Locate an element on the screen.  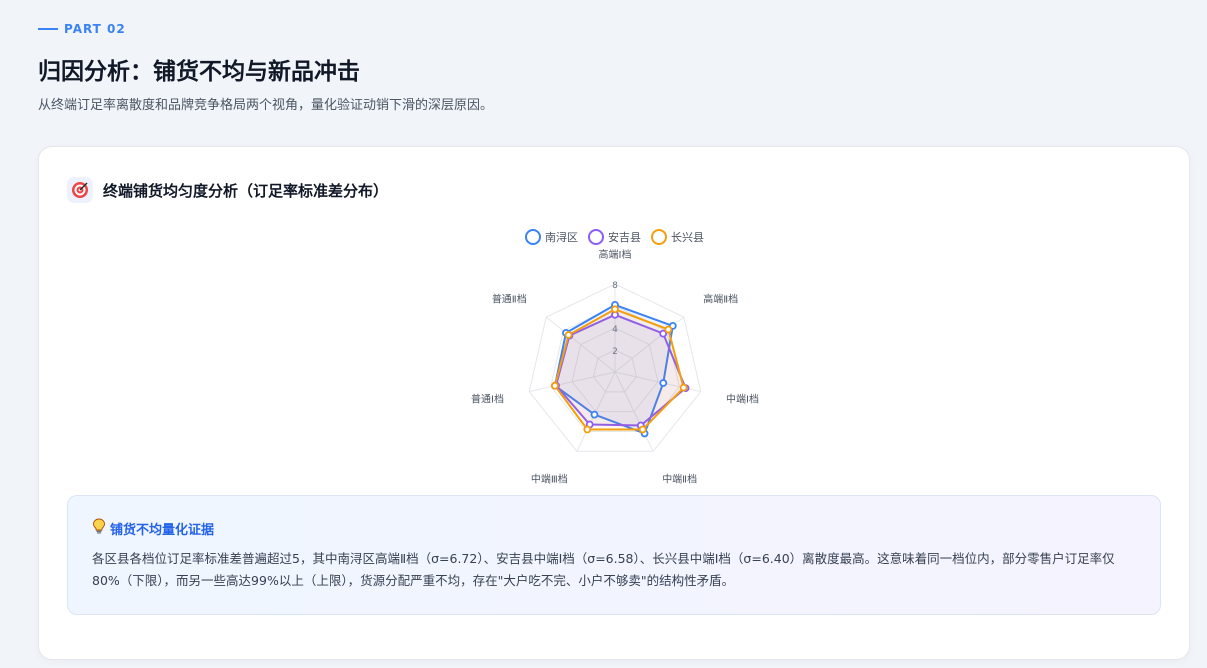
axis-label-0: 高端Ⅰ档 is located at coordinates (615, 254).